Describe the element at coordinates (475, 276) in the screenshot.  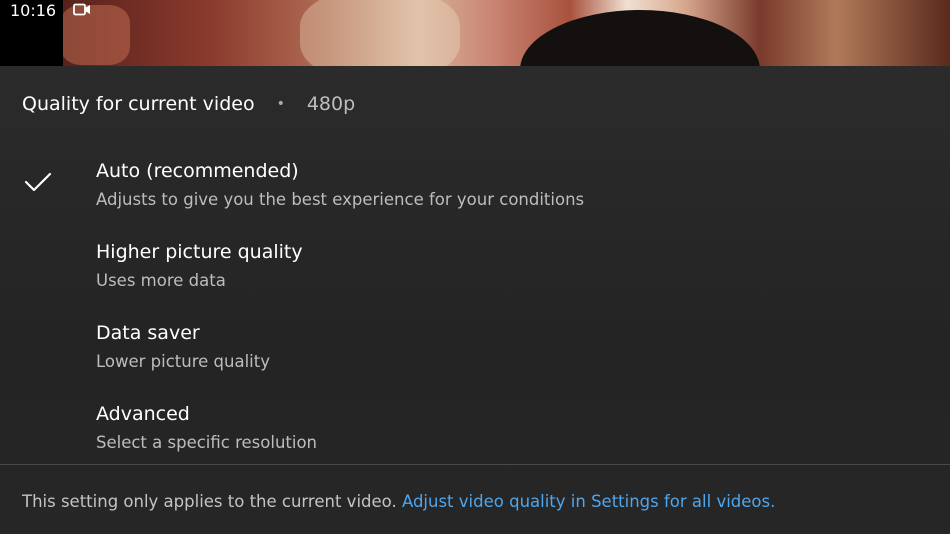
I see `option-higher-quality: Higher picture quality Uses more data` at that location.